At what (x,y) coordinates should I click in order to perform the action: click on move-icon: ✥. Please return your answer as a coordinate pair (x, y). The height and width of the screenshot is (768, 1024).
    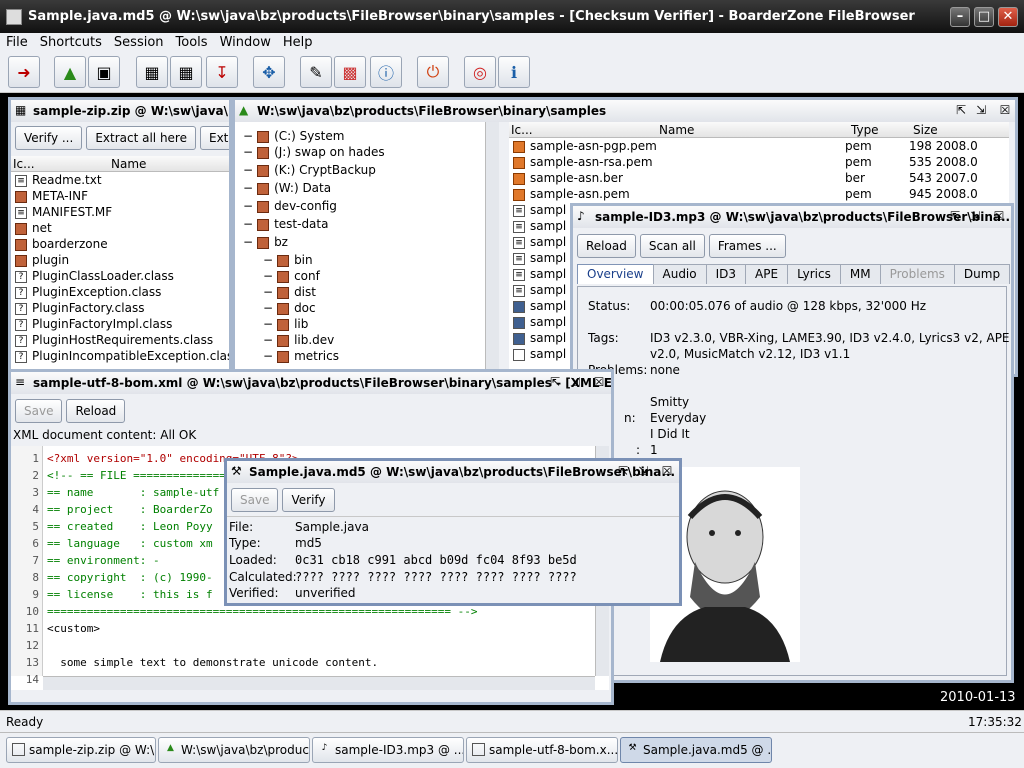
    Looking at the image, I should click on (269, 72).